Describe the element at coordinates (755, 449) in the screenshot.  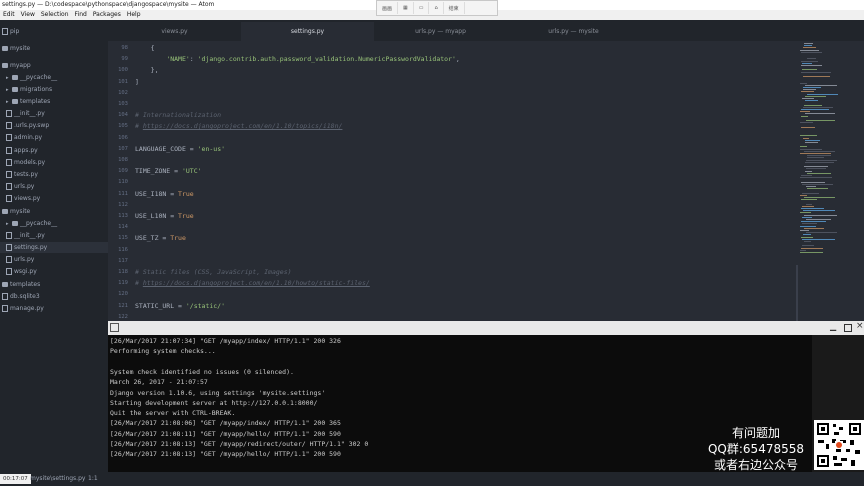
I see `watermark-line-2: QQ群:65478558` at that location.